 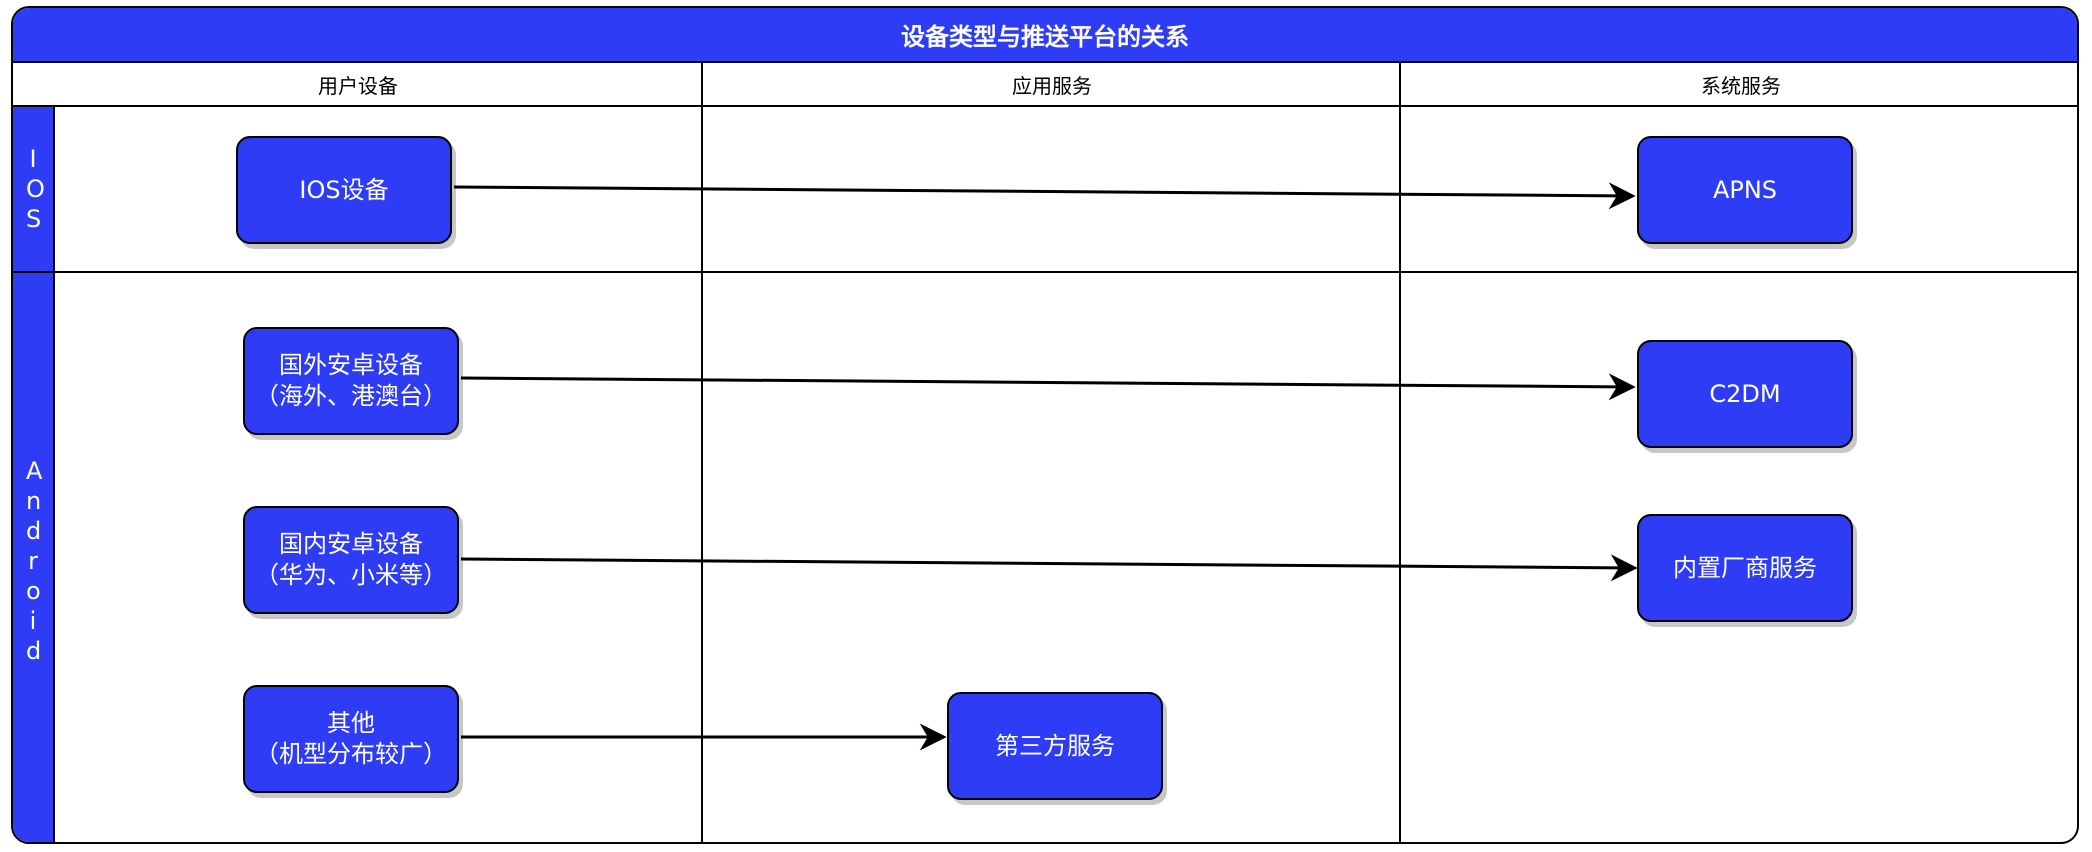 I want to click on node-apns: APNS, so click(x=1745, y=190).